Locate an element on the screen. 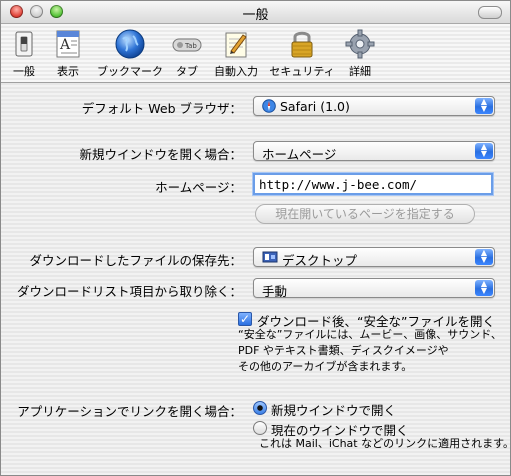 This screenshot has width=511, height=476. toolbar-label: タブ is located at coordinates (187, 71).